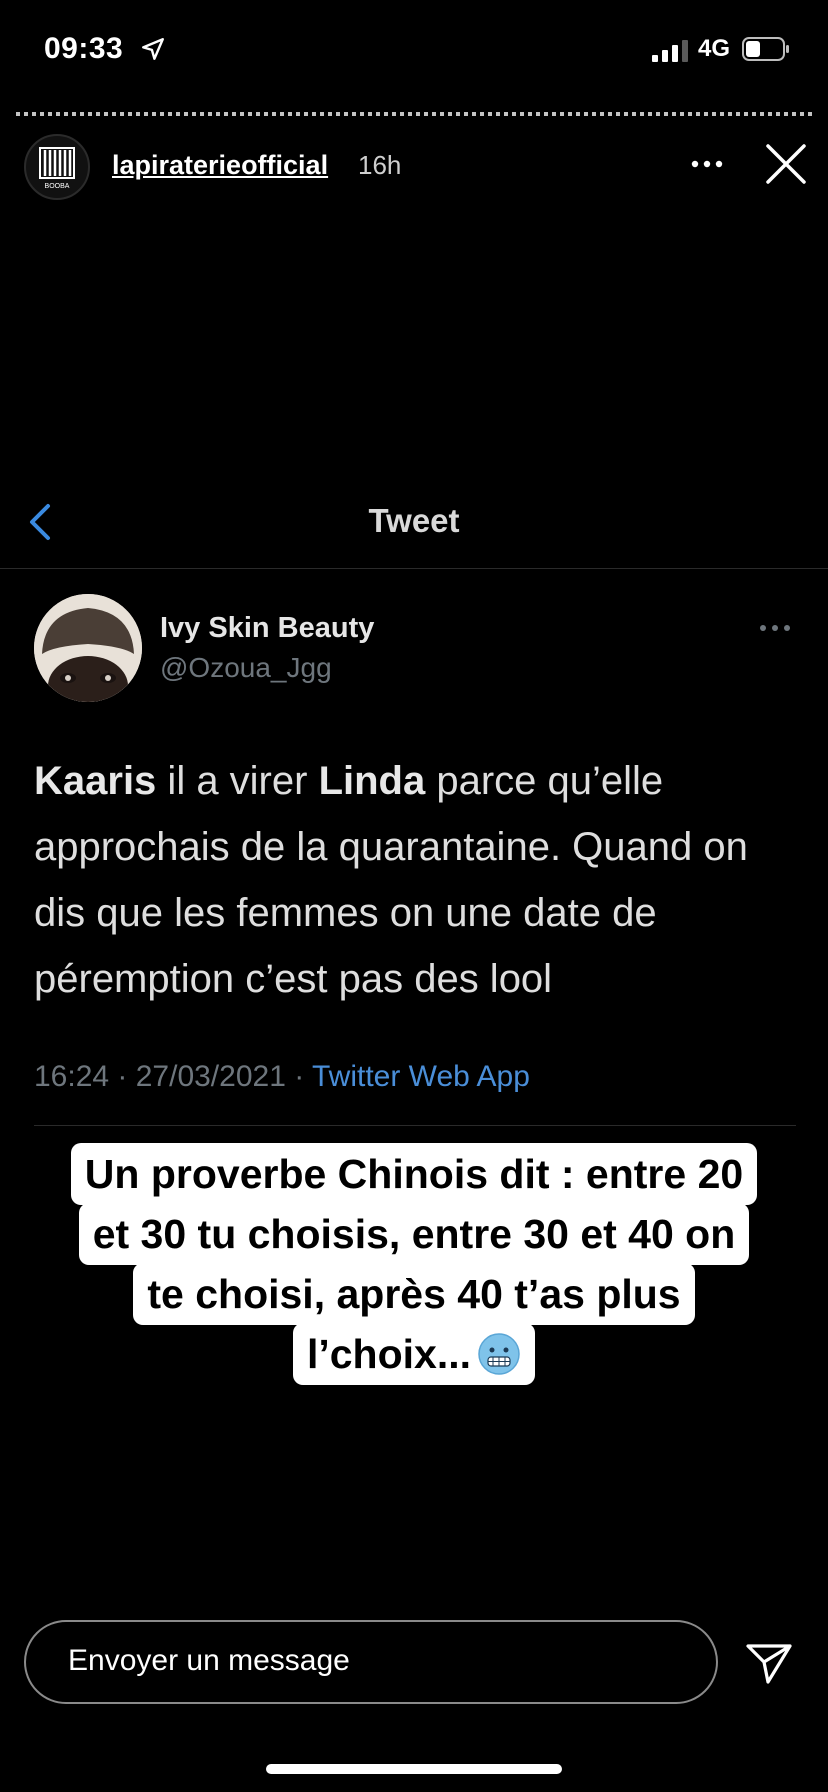  I want to click on caption-line: Un proverbe Chinois dit : entre 20, so click(414, 1174).